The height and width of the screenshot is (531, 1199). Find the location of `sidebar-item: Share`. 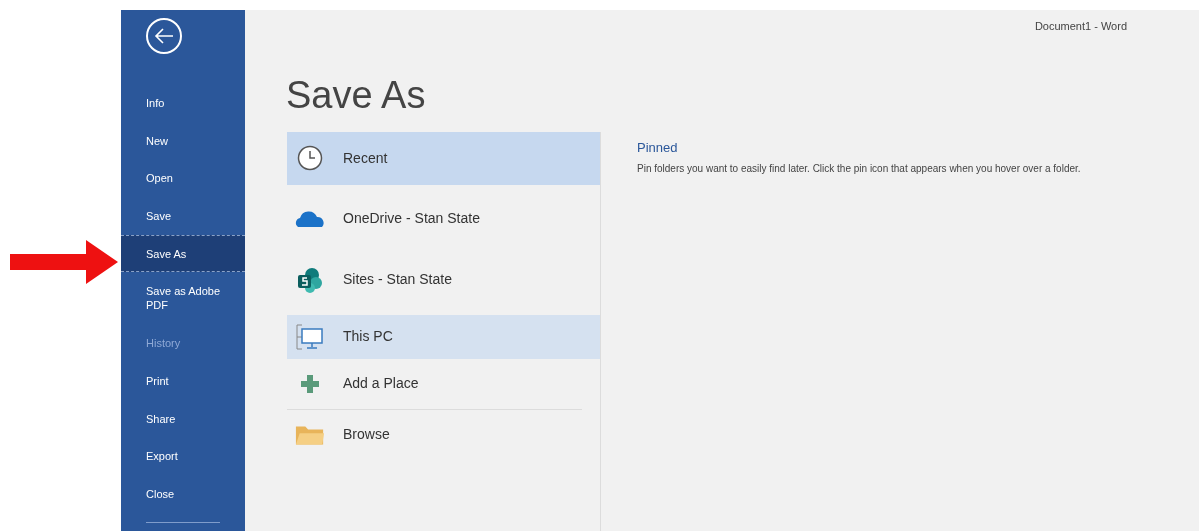

sidebar-item: Share is located at coordinates (183, 418).